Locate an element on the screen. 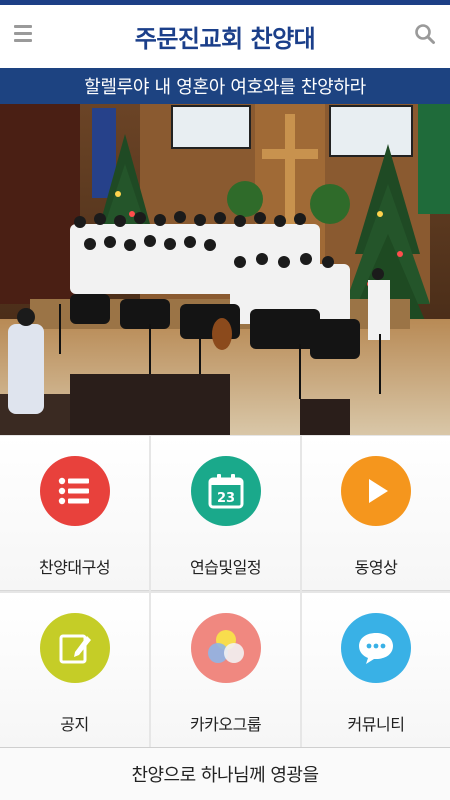 The image size is (450, 800). footer-motto: 찬양으로 하나님께 영광을 is located at coordinates (225, 773).